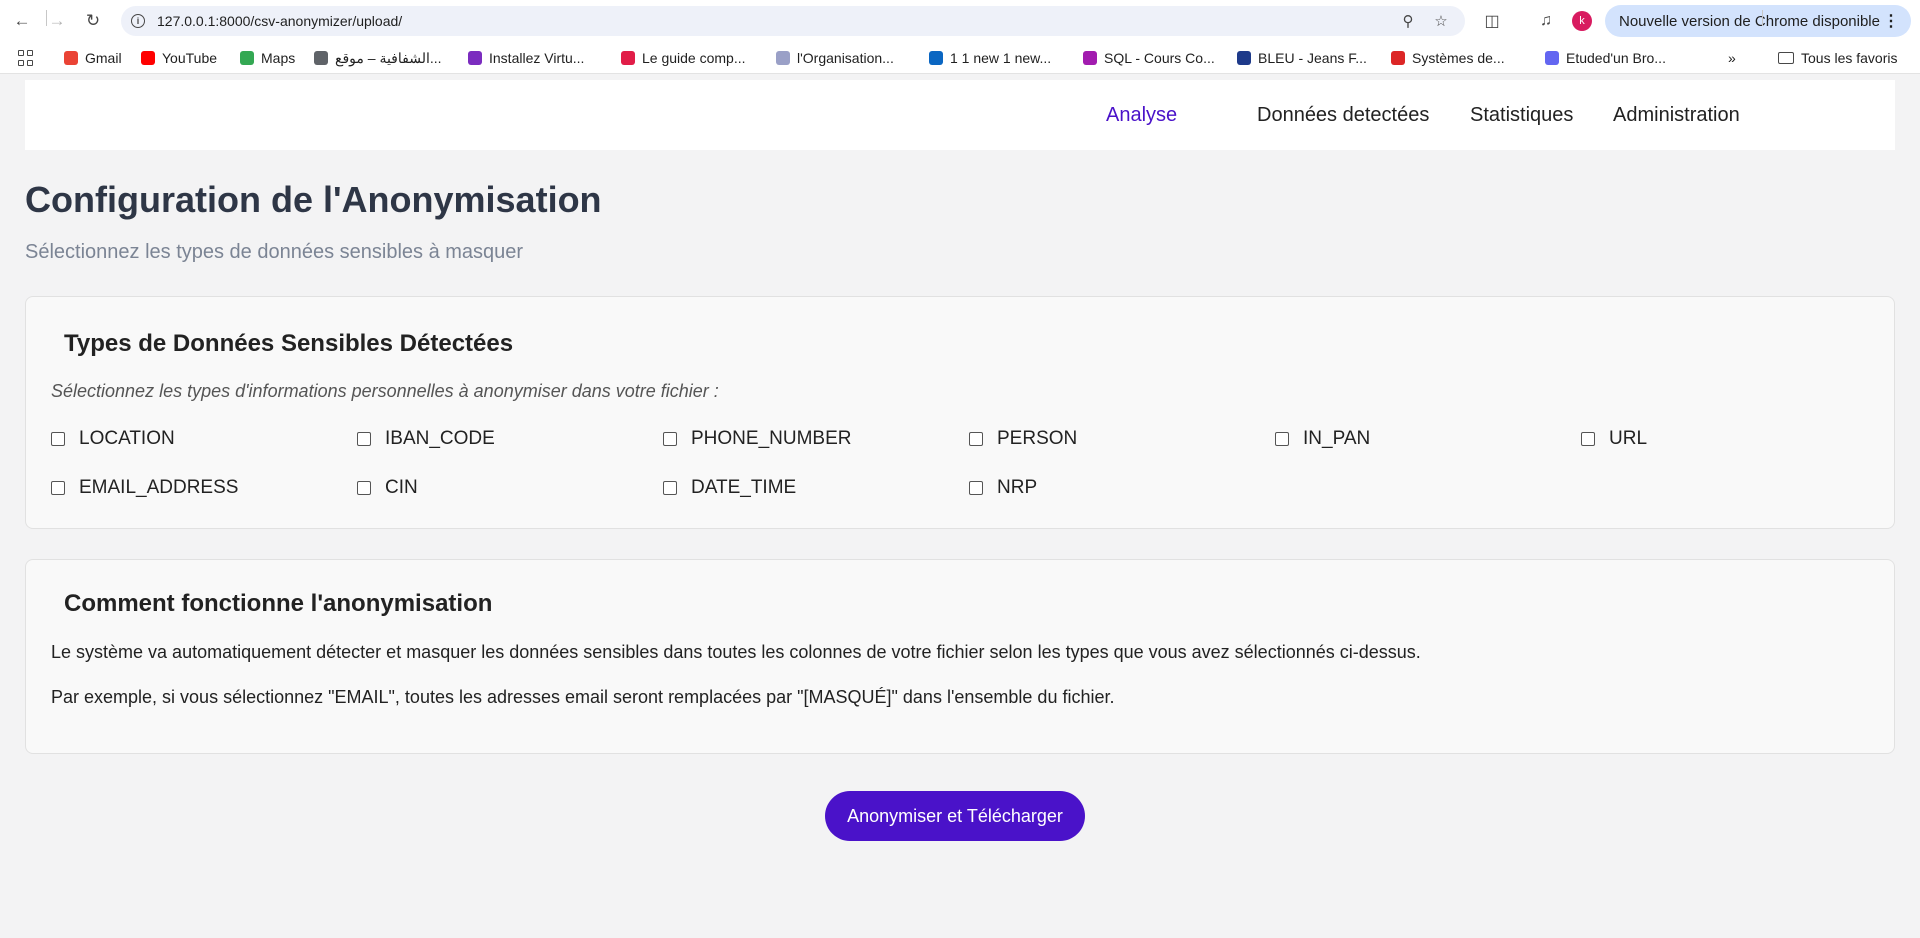  Describe the element at coordinates (440, 438) in the screenshot. I see `checkbox-label: IBAN_CODE` at that location.